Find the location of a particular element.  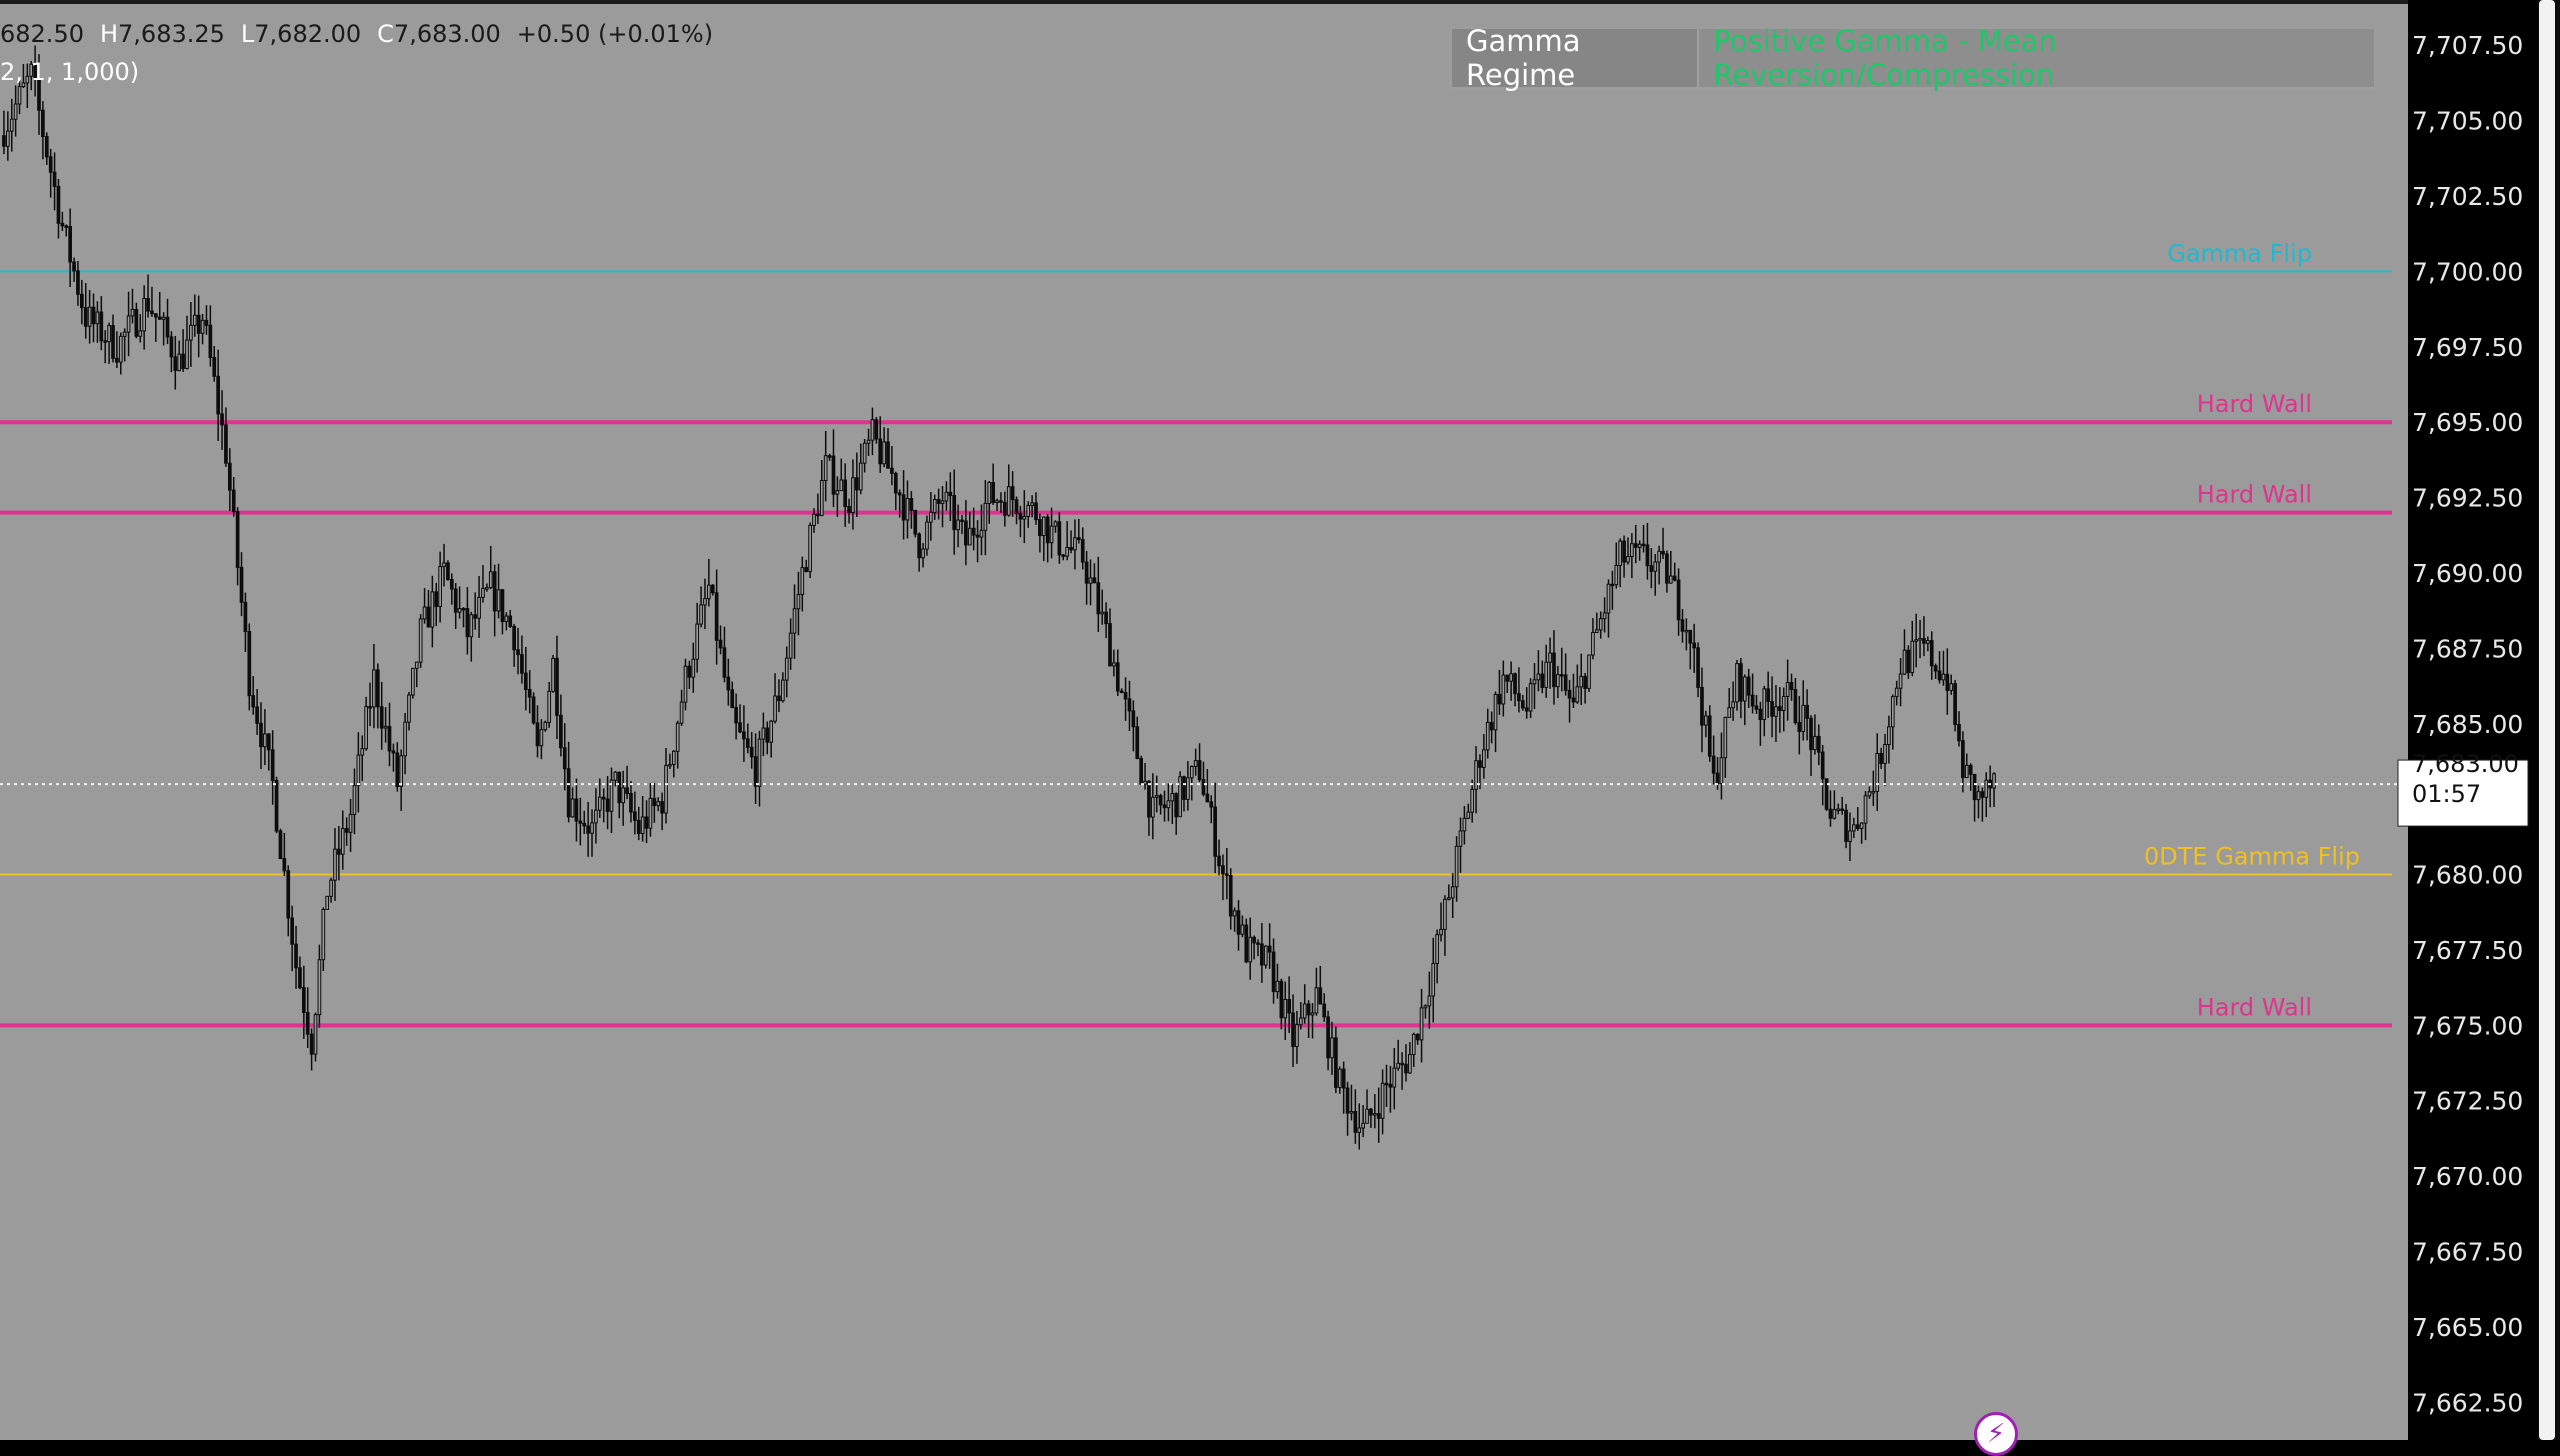

indicator-params: 2, 1, 1,000) is located at coordinates (70, 72).